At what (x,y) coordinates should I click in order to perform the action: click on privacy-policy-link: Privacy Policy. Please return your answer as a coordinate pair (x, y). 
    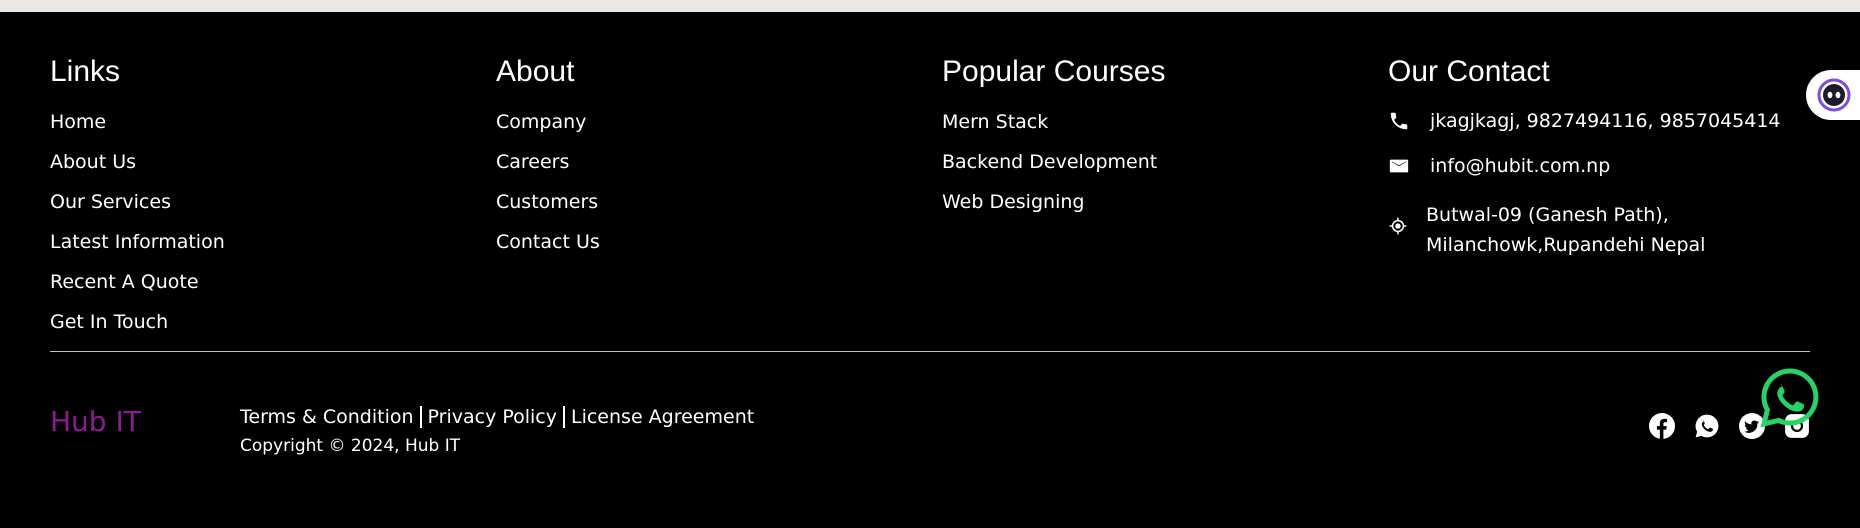
    Looking at the image, I should click on (492, 417).